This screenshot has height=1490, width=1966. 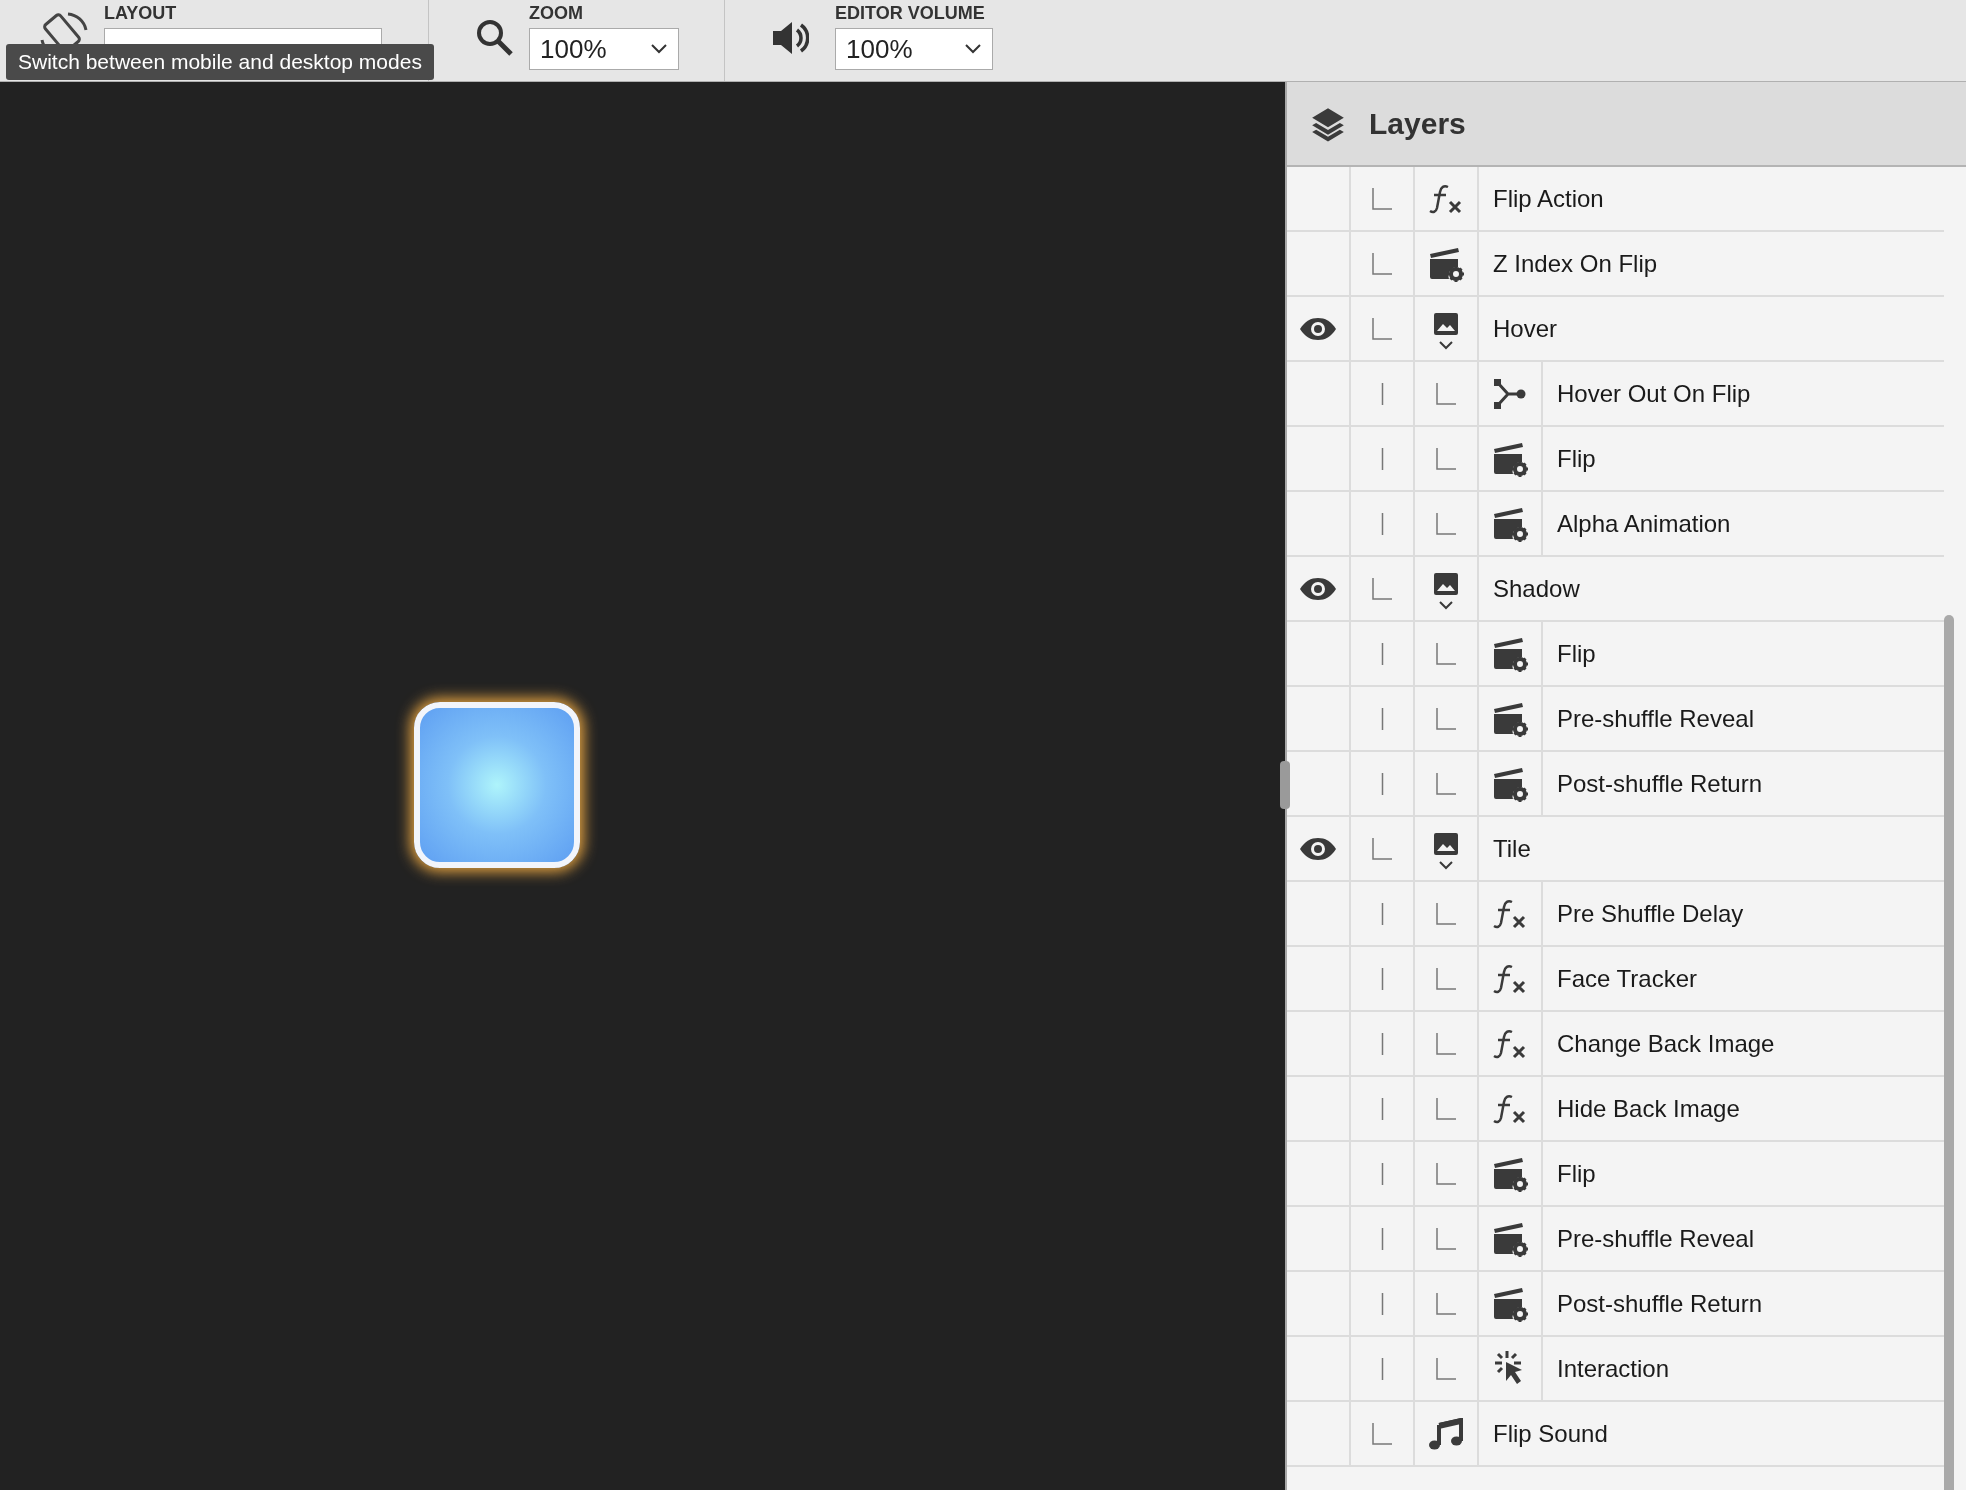 I want to click on layer-name: Flip Sound, so click(x=1550, y=1433).